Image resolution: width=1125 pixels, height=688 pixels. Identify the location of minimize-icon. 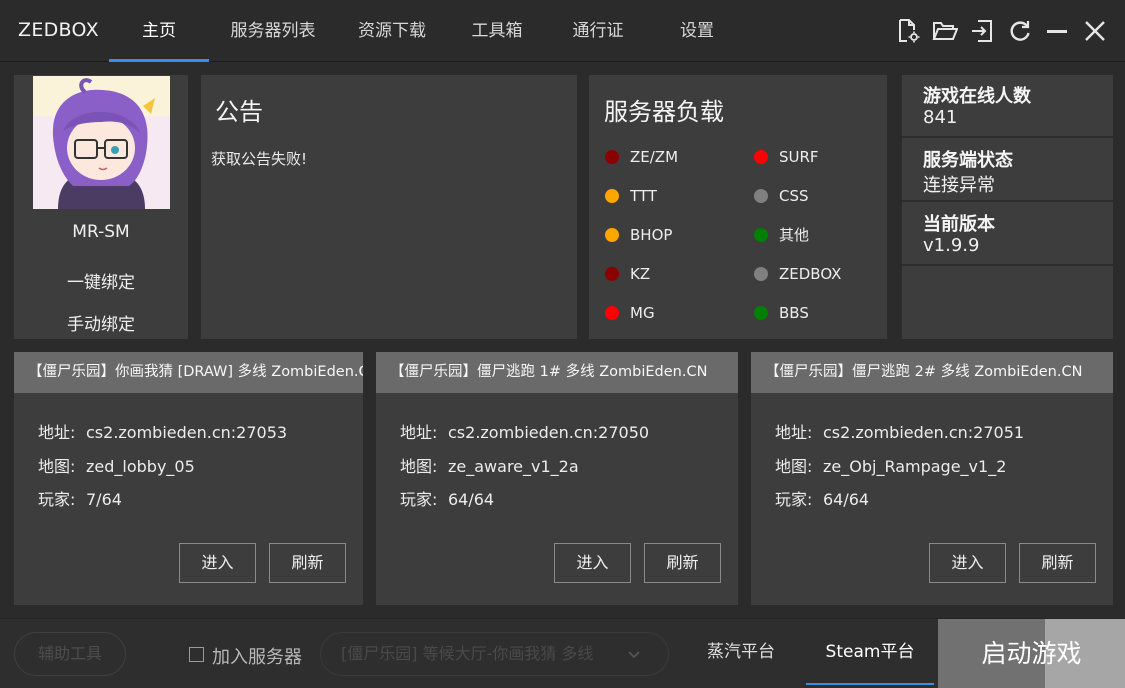
(1057, 31).